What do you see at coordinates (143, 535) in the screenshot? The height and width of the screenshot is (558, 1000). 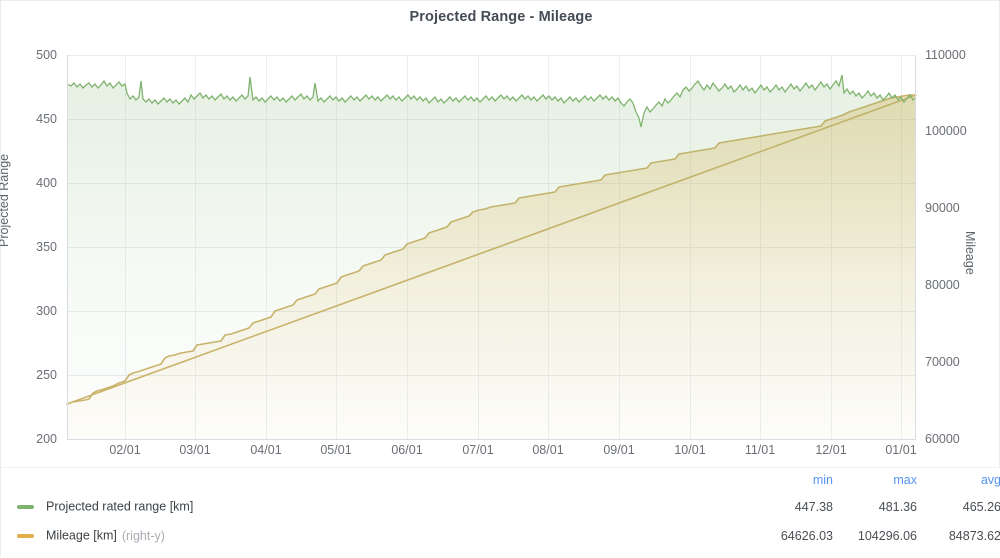 I see `legend-series-axis-note: (right-y)` at bounding box center [143, 535].